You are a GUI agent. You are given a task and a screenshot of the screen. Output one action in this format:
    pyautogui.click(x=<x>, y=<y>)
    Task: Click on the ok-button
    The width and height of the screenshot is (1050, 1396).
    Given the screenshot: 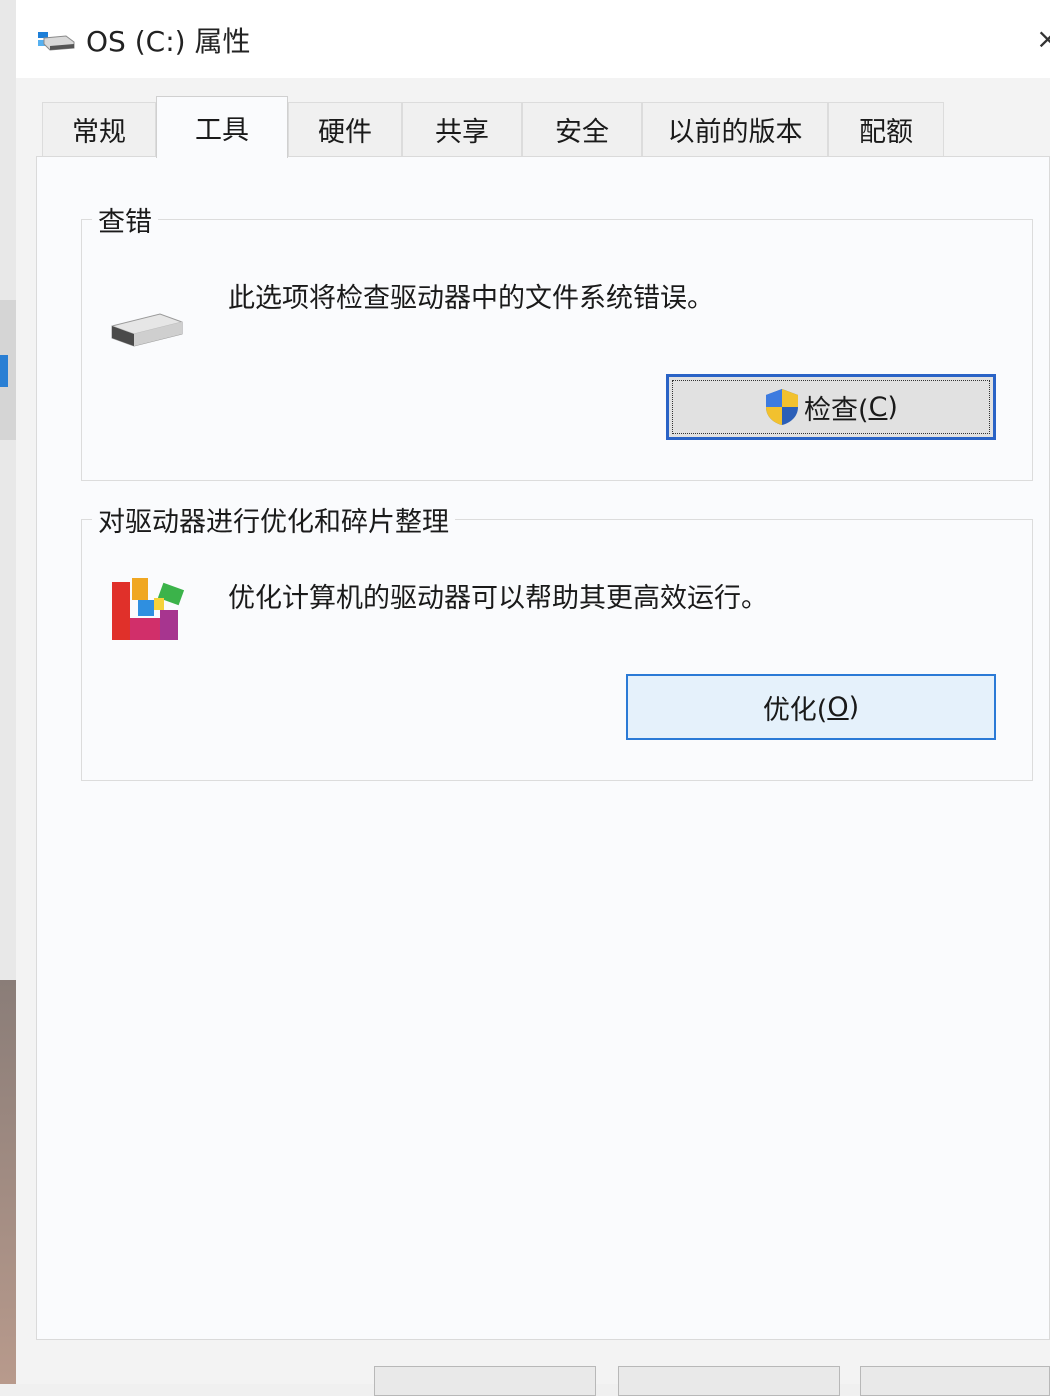 What is the action you would take?
    pyautogui.click(x=485, y=1381)
    